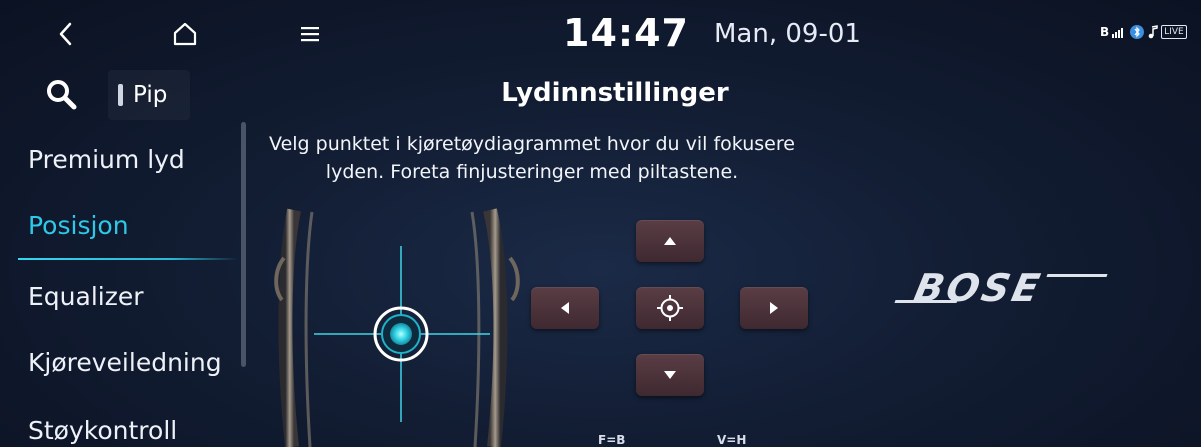 The height and width of the screenshot is (447, 1201). I want to click on arrow-down-icon, so click(670, 375).